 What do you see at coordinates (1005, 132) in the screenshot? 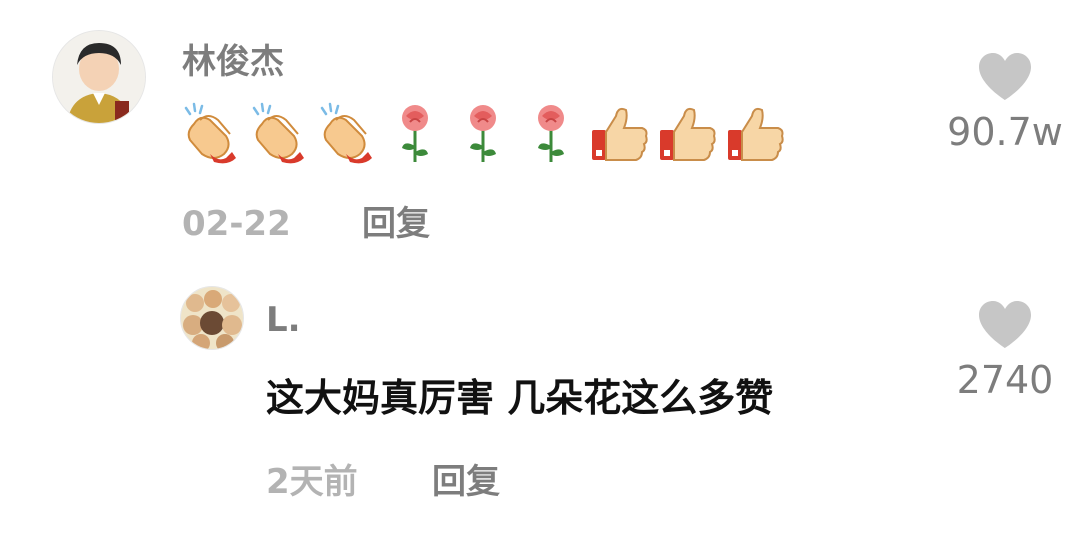
I see `like-count: 90.7w` at bounding box center [1005, 132].